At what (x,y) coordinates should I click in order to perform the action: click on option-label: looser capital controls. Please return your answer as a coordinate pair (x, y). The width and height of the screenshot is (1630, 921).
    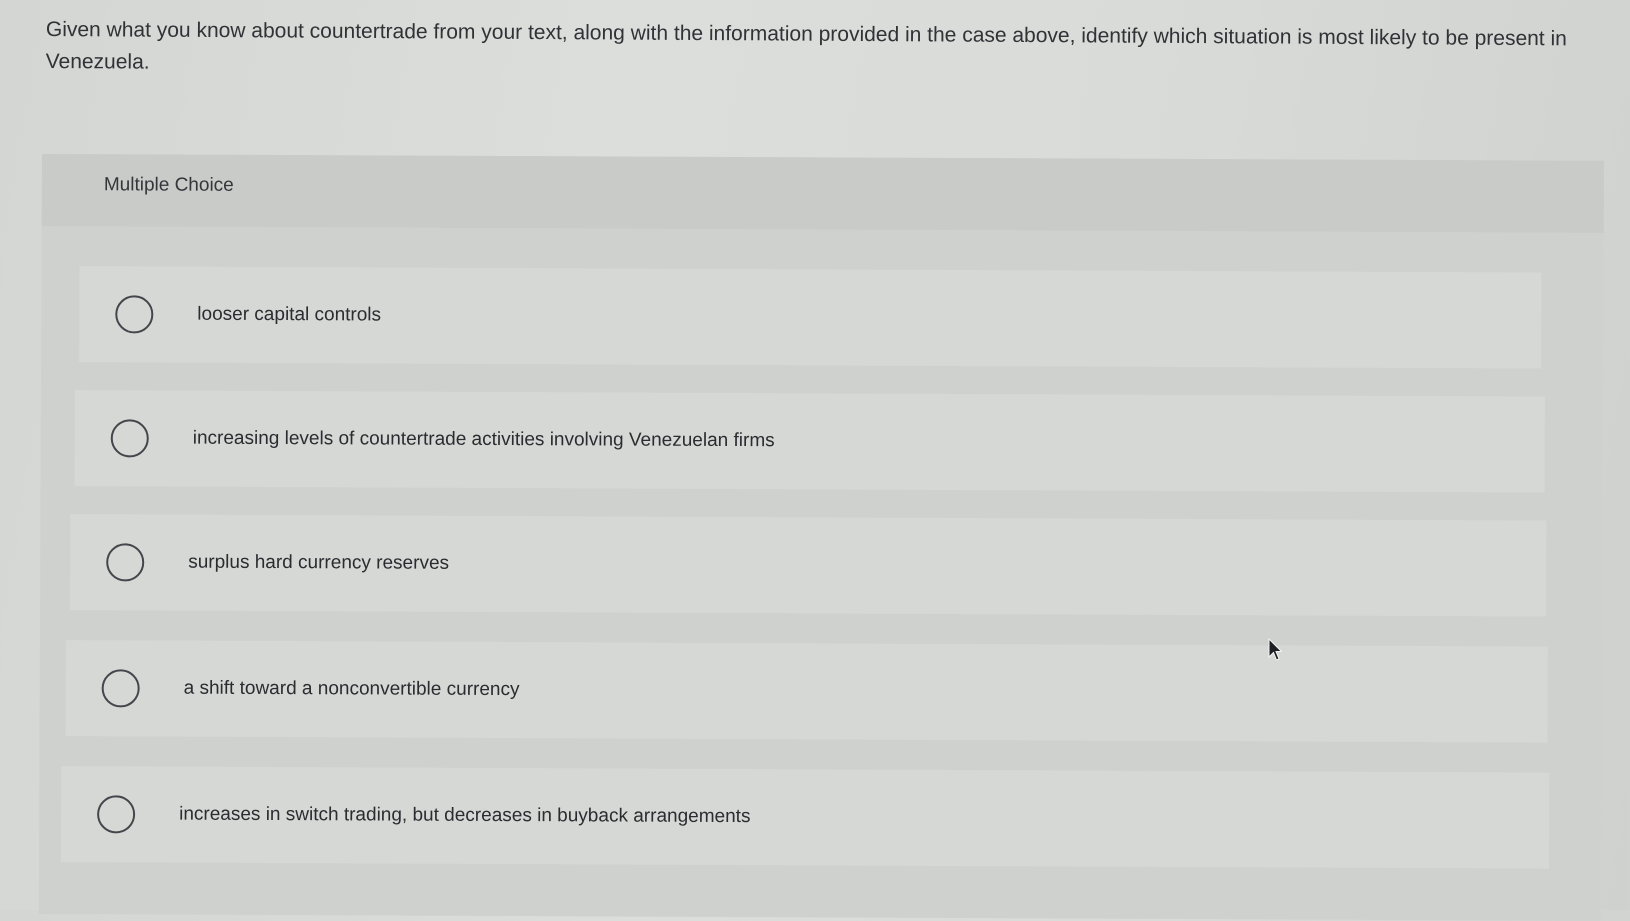
    Looking at the image, I should click on (289, 314).